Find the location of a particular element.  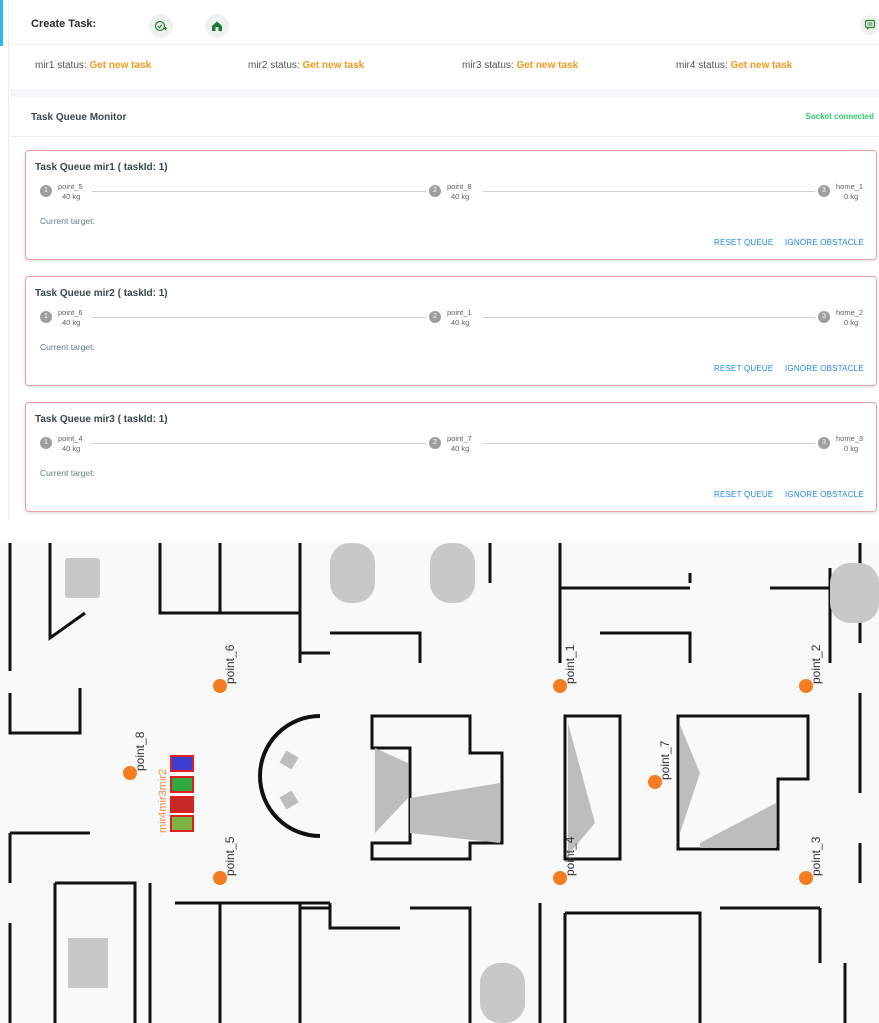

map-point-label: point_2 is located at coordinates (816, 664).